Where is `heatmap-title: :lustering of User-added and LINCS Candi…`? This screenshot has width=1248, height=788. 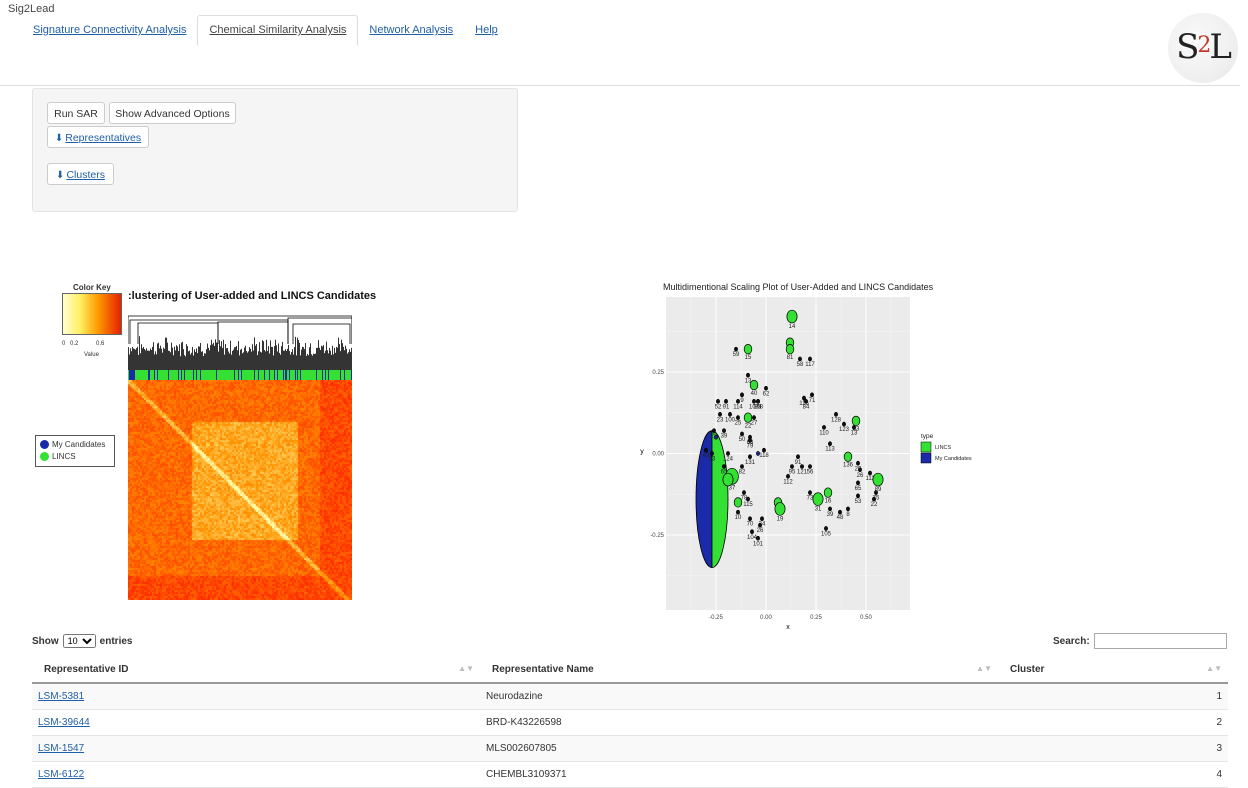
heatmap-title: :lustering of User-added and LINCS Candi… is located at coordinates (252, 296).